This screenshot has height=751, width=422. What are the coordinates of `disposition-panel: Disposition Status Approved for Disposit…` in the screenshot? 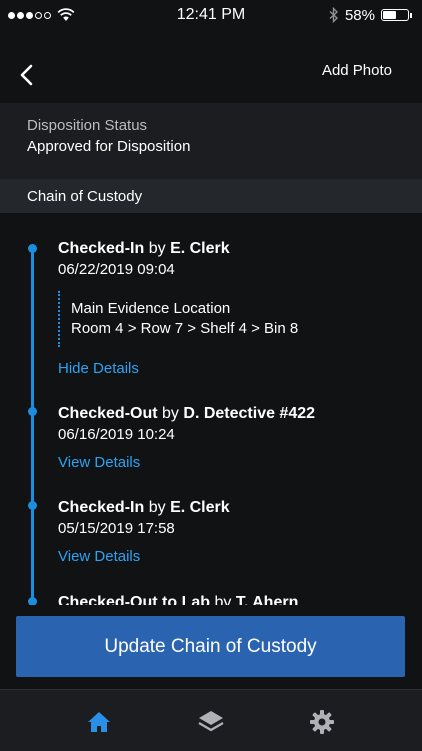 It's located at (211, 141).